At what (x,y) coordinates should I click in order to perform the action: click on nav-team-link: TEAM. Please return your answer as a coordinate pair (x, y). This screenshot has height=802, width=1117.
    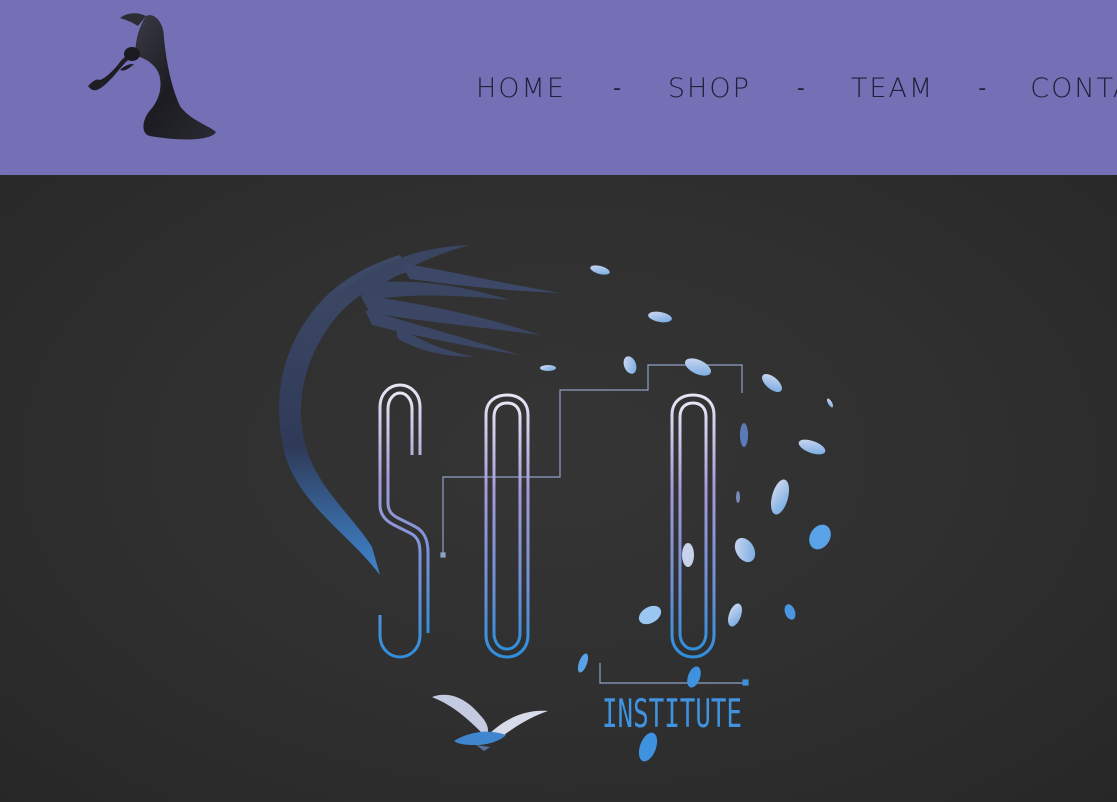
    Looking at the image, I should click on (892, 88).